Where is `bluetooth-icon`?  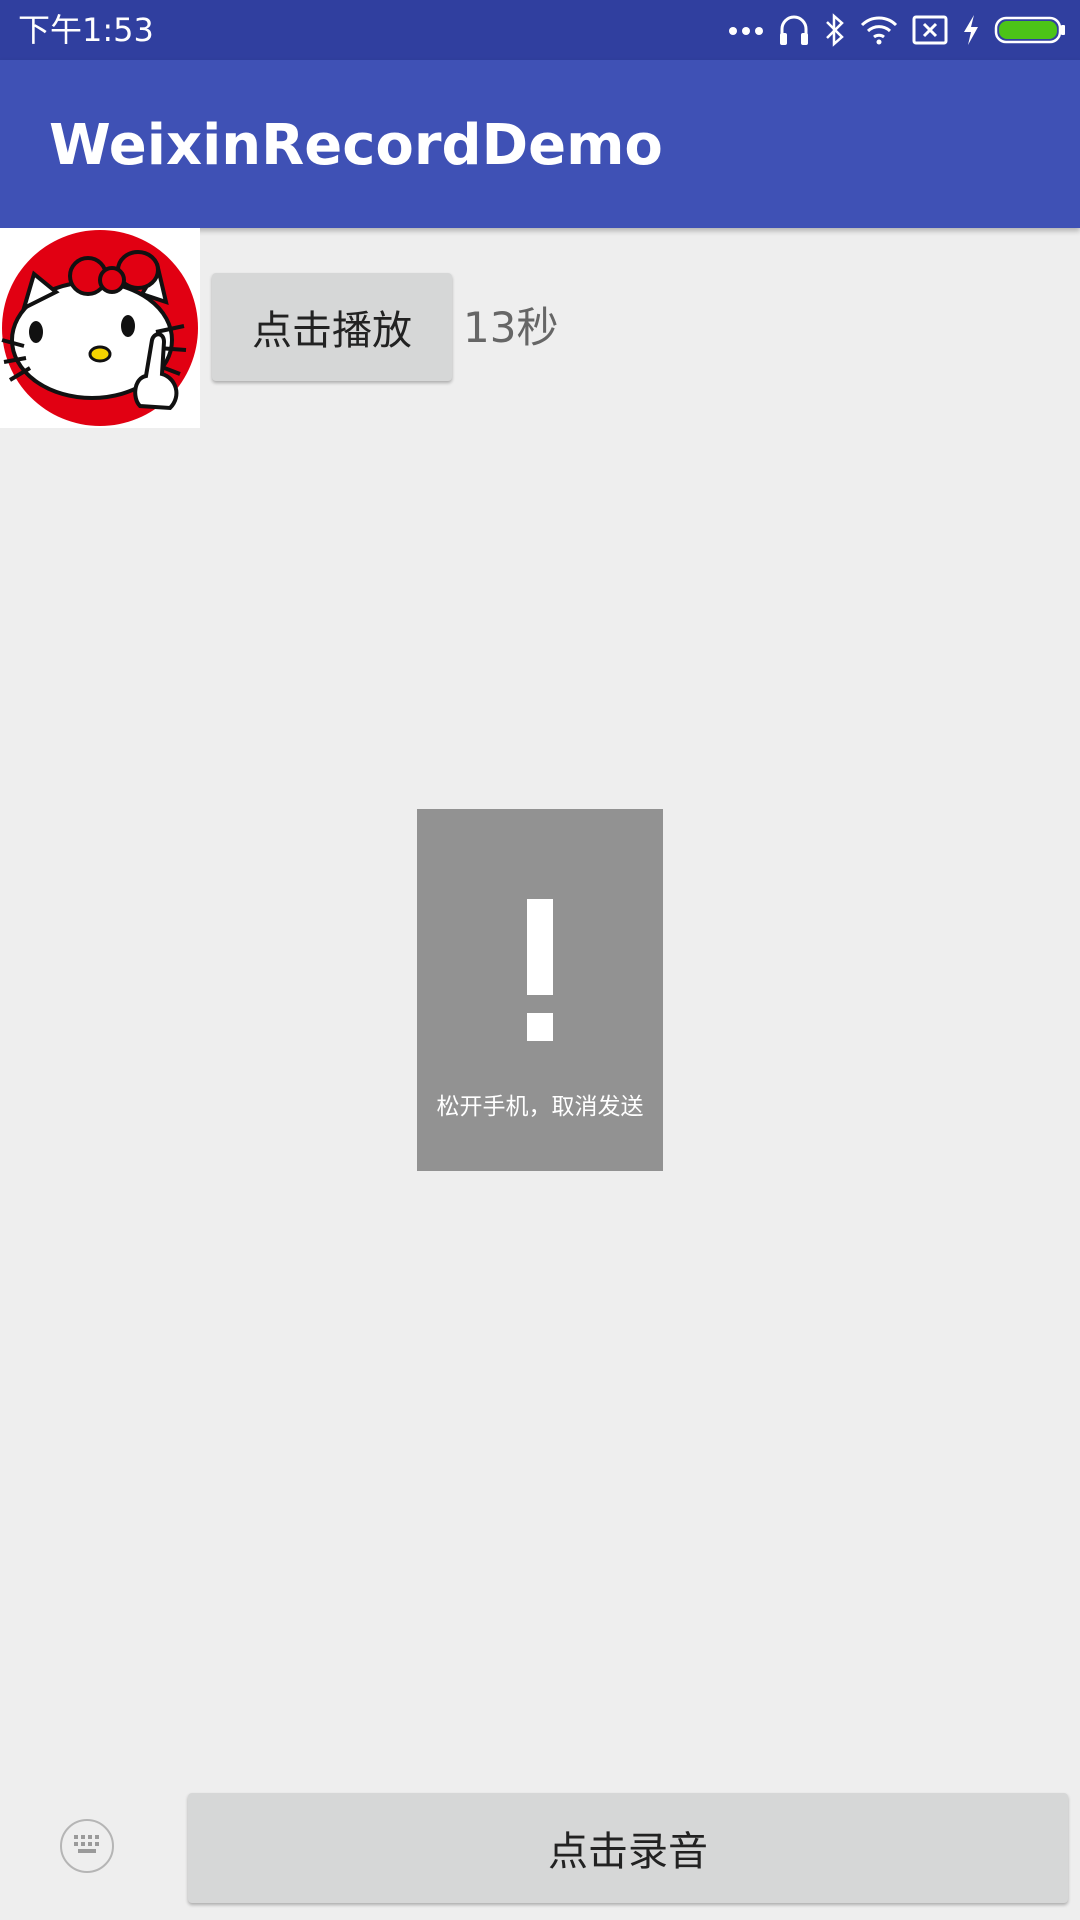 bluetooth-icon is located at coordinates (835, 30).